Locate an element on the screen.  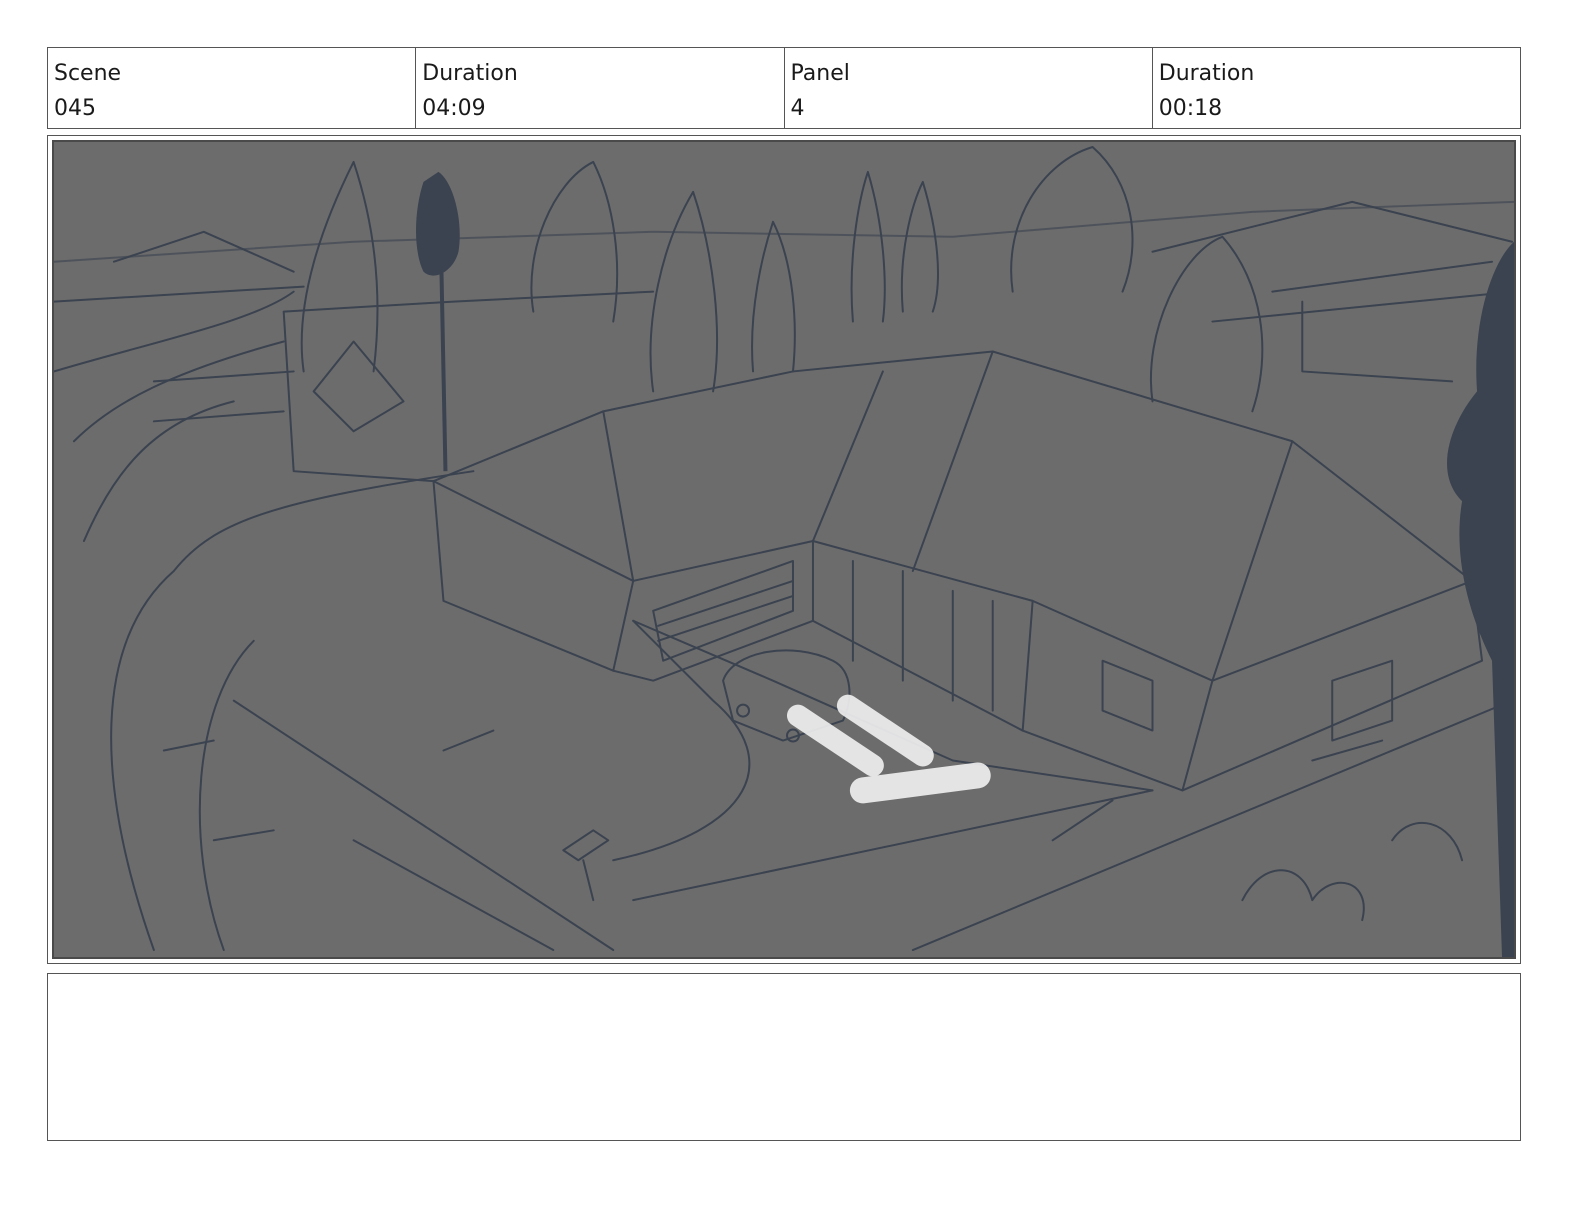
scene-duration-cell: Duration 04:09 is located at coordinates (600, 88).